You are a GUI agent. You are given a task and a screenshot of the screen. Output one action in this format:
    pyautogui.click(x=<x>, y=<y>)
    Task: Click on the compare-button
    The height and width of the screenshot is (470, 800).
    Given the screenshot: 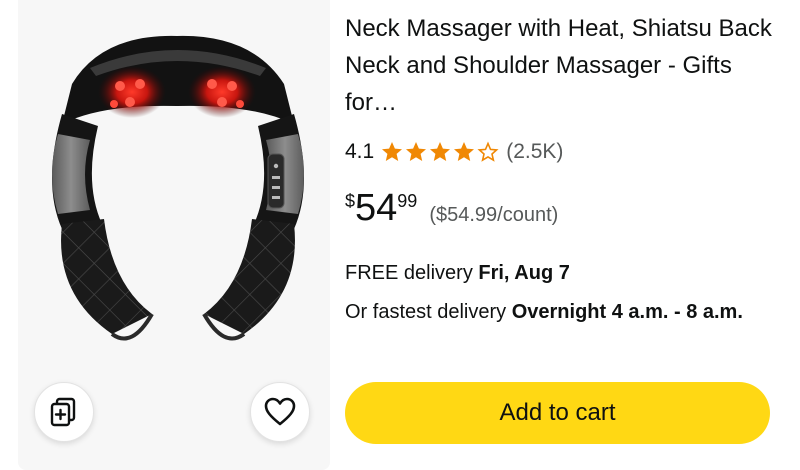 What is the action you would take?
    pyautogui.click(x=64, y=412)
    